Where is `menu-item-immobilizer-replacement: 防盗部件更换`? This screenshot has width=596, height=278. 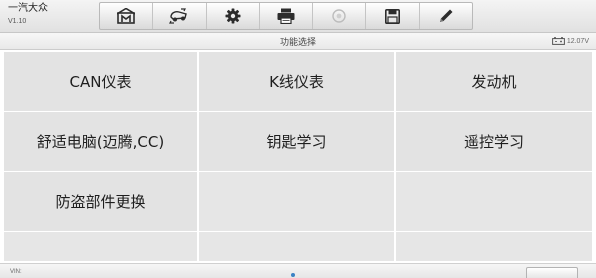 menu-item-immobilizer-replacement: 防盗部件更换 is located at coordinates (100, 201).